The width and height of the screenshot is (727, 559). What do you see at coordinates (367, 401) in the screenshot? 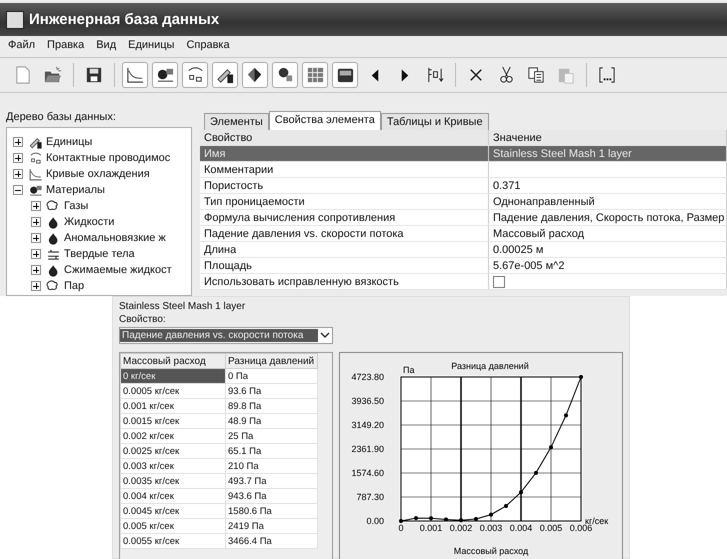
I see `y-tick-label: 3936.50` at bounding box center [367, 401].